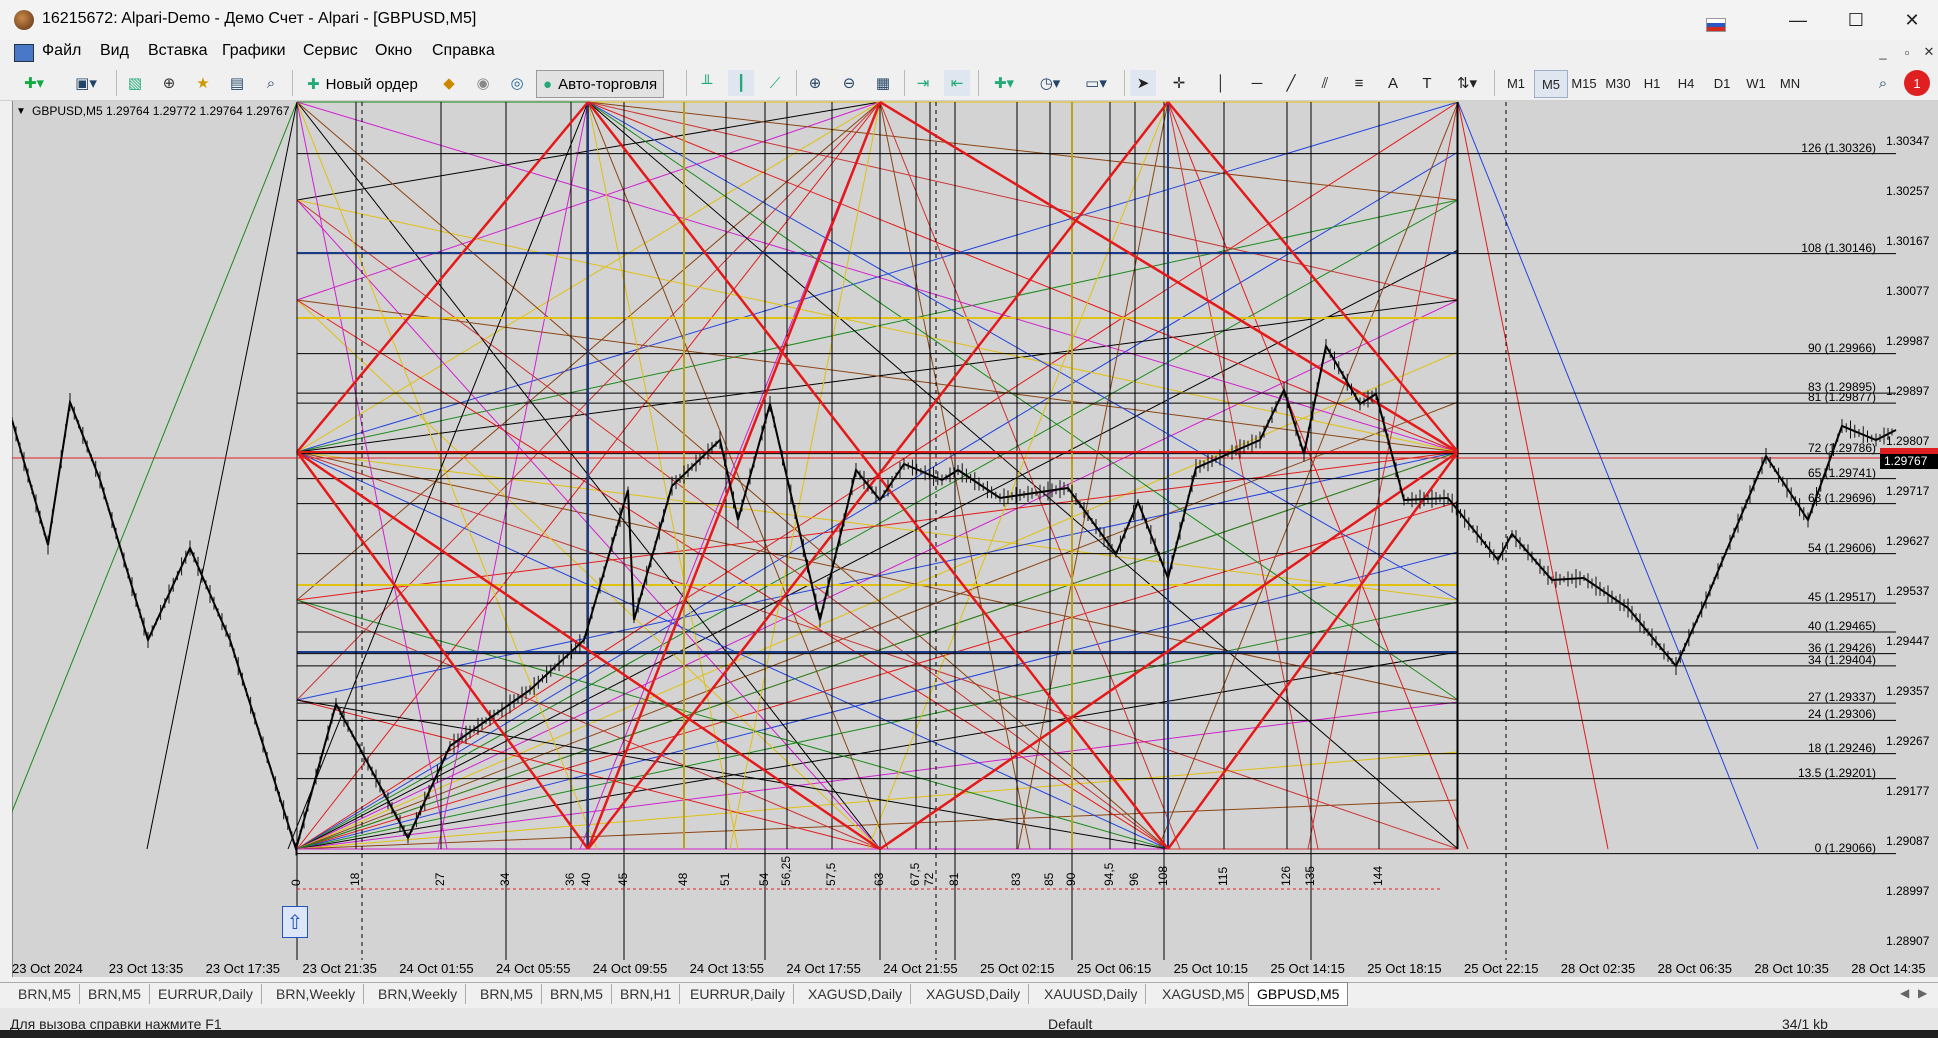 The height and width of the screenshot is (1038, 1938). What do you see at coordinates (1091, 994) in the screenshot?
I see `chart-tab: XAUUSD,Daily` at bounding box center [1091, 994].